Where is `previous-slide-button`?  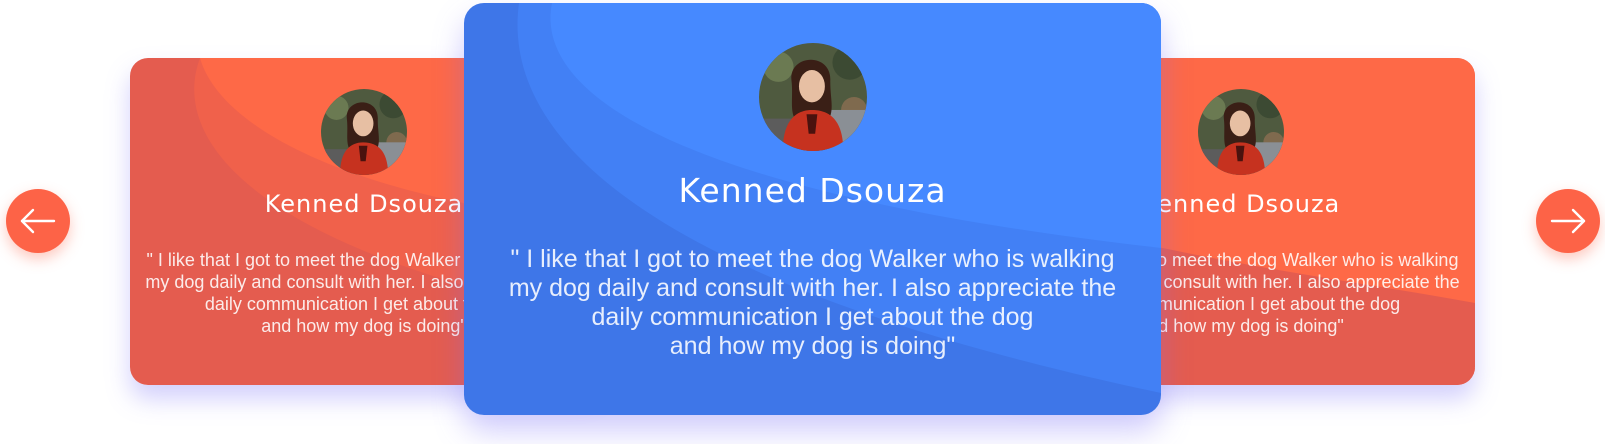 previous-slide-button is located at coordinates (38, 221).